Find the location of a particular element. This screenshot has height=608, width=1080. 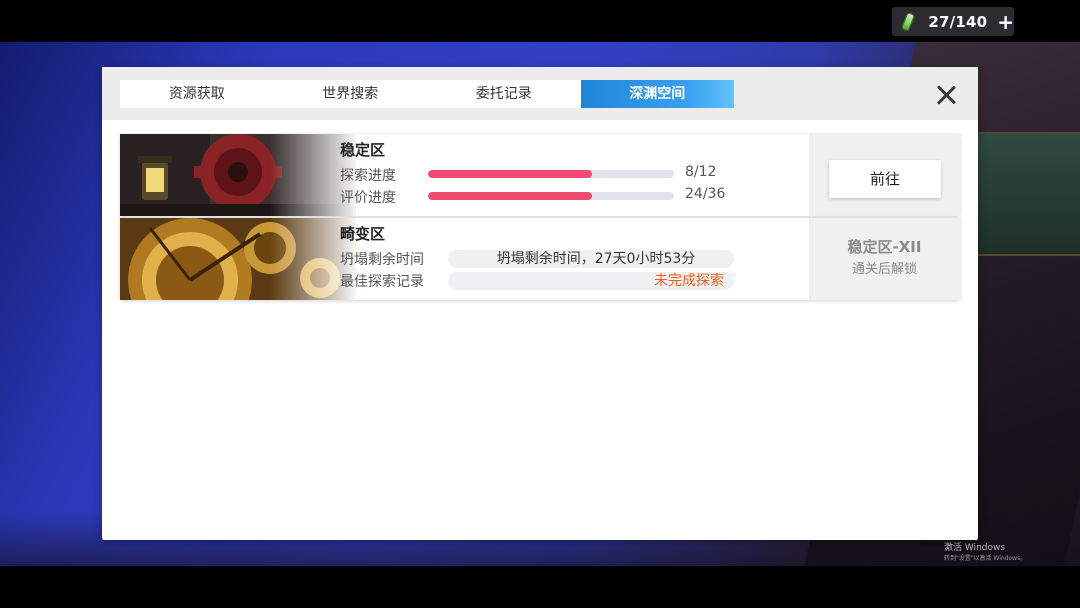

tab-abyss-space: 深渊空间 is located at coordinates (657, 94).